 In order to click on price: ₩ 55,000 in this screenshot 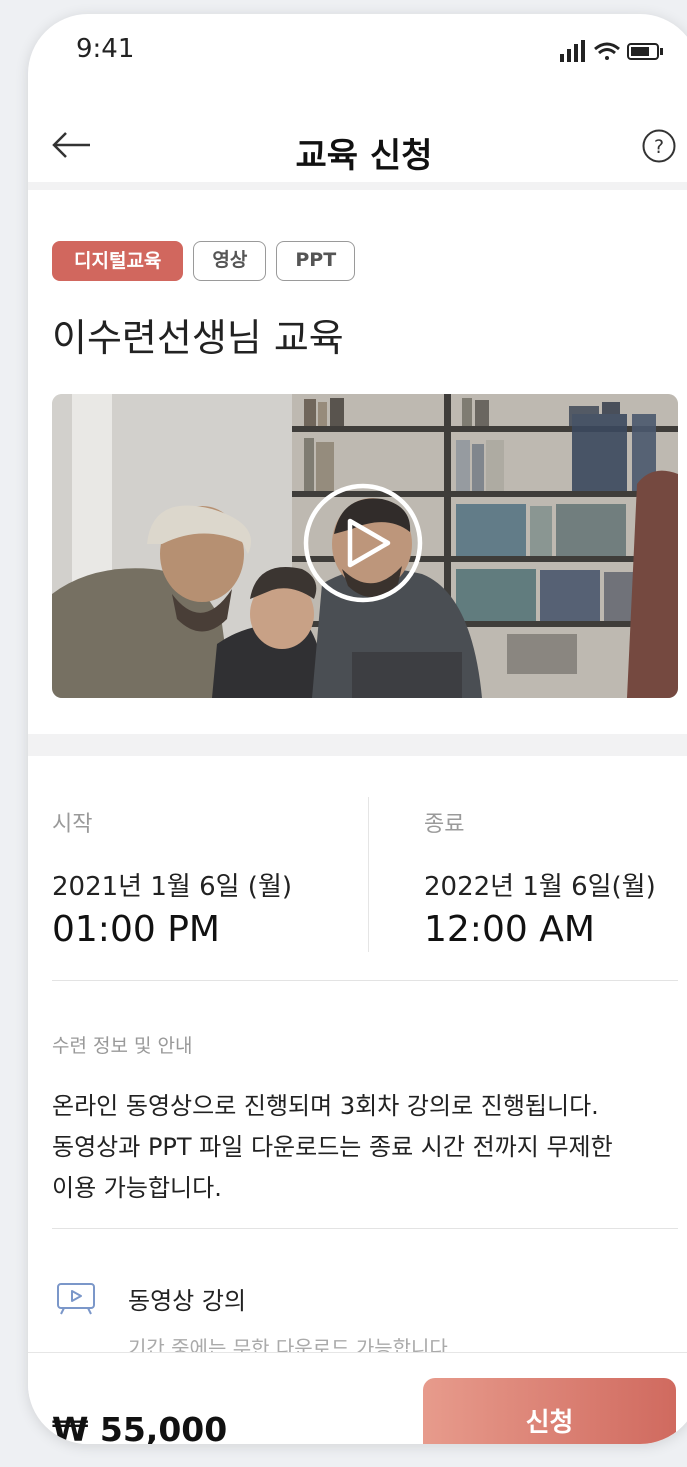, I will do `click(140, 1427)`.